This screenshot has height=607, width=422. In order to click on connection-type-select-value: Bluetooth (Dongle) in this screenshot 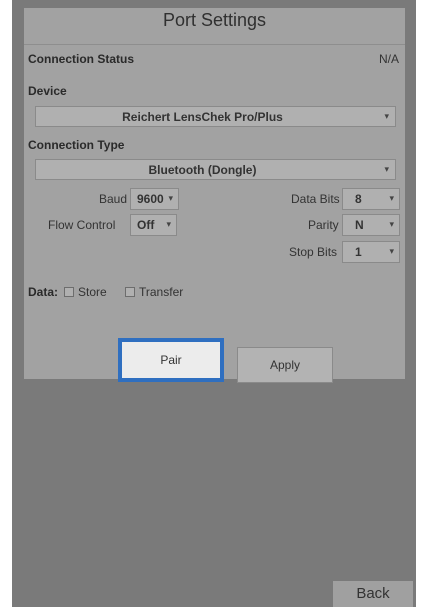, I will do `click(202, 170)`.